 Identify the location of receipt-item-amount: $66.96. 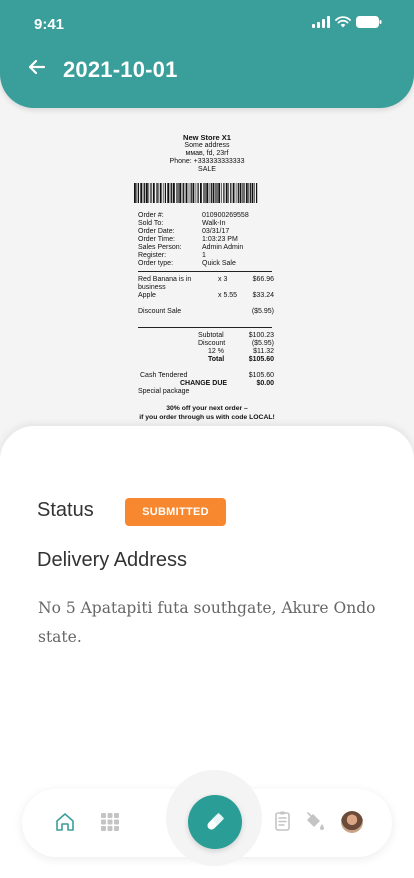
(263, 279).